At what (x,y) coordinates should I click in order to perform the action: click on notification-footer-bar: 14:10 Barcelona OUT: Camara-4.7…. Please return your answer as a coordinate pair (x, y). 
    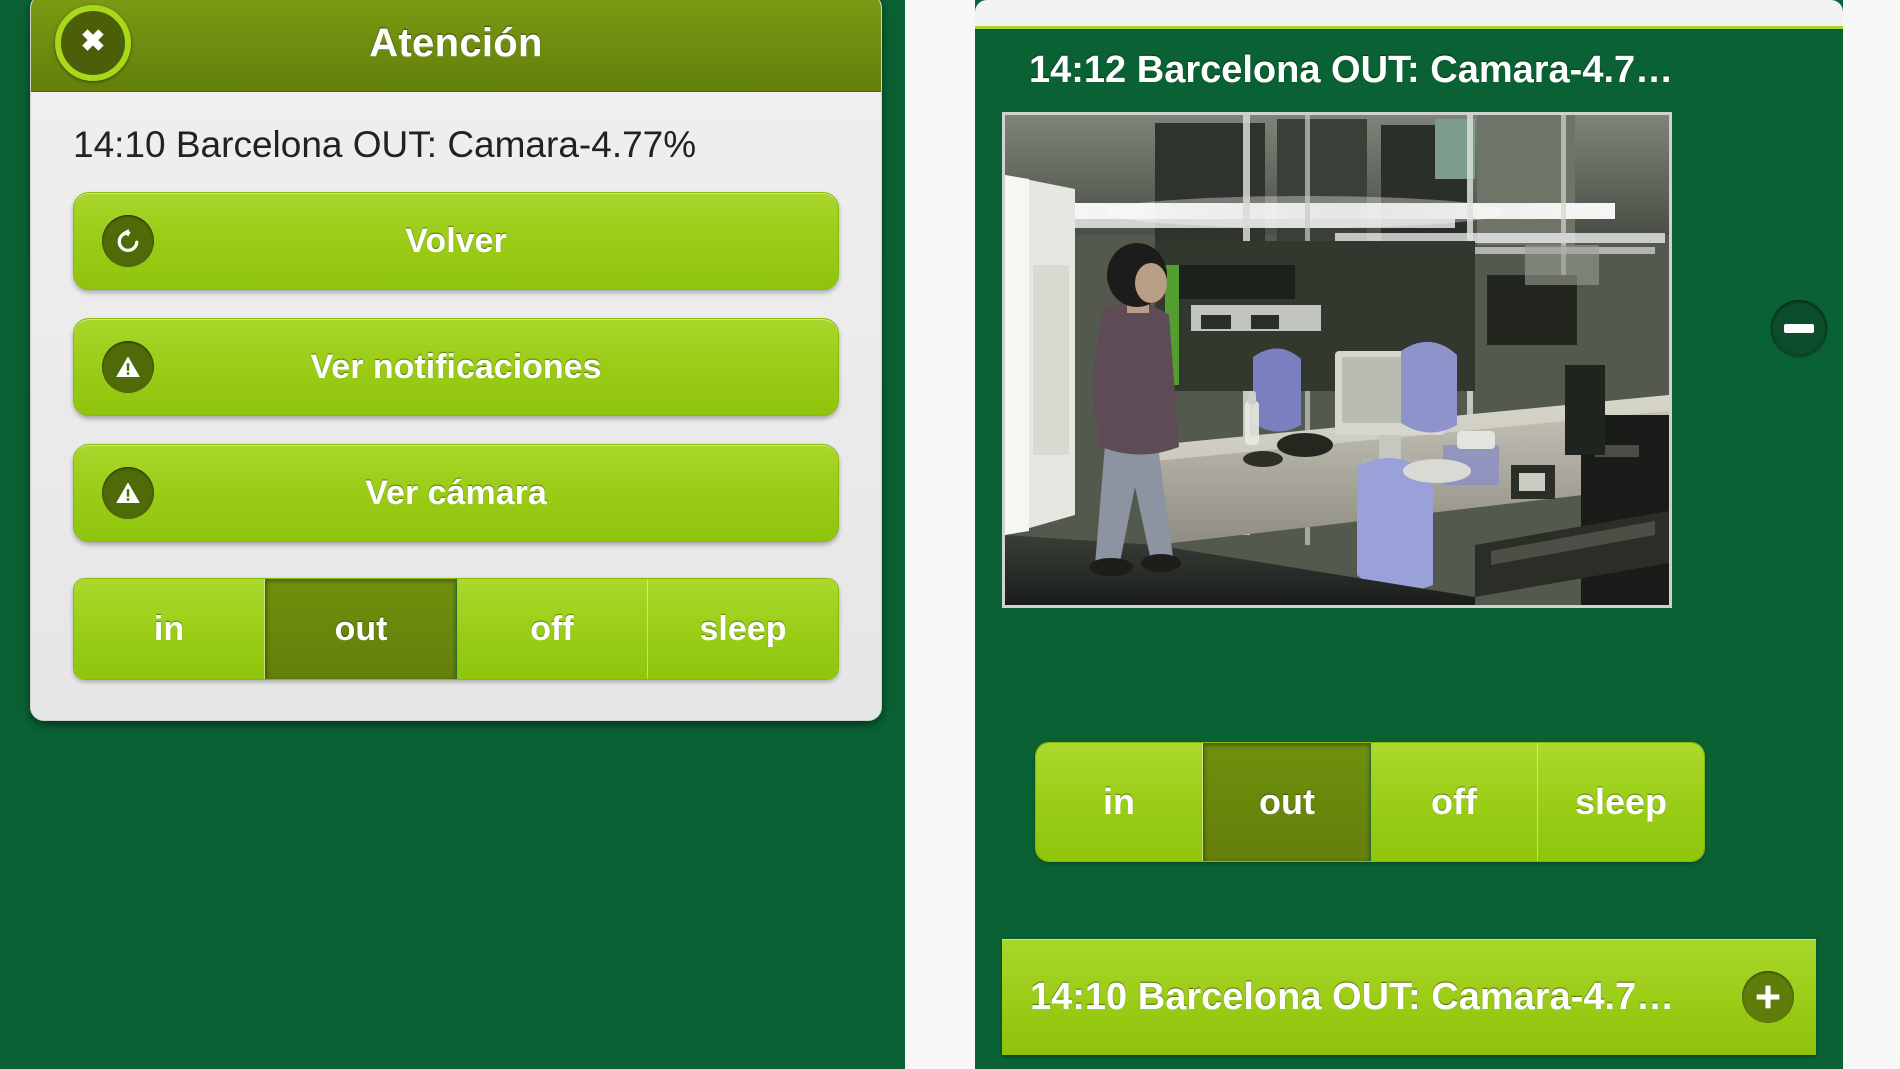
    Looking at the image, I should click on (1409, 997).